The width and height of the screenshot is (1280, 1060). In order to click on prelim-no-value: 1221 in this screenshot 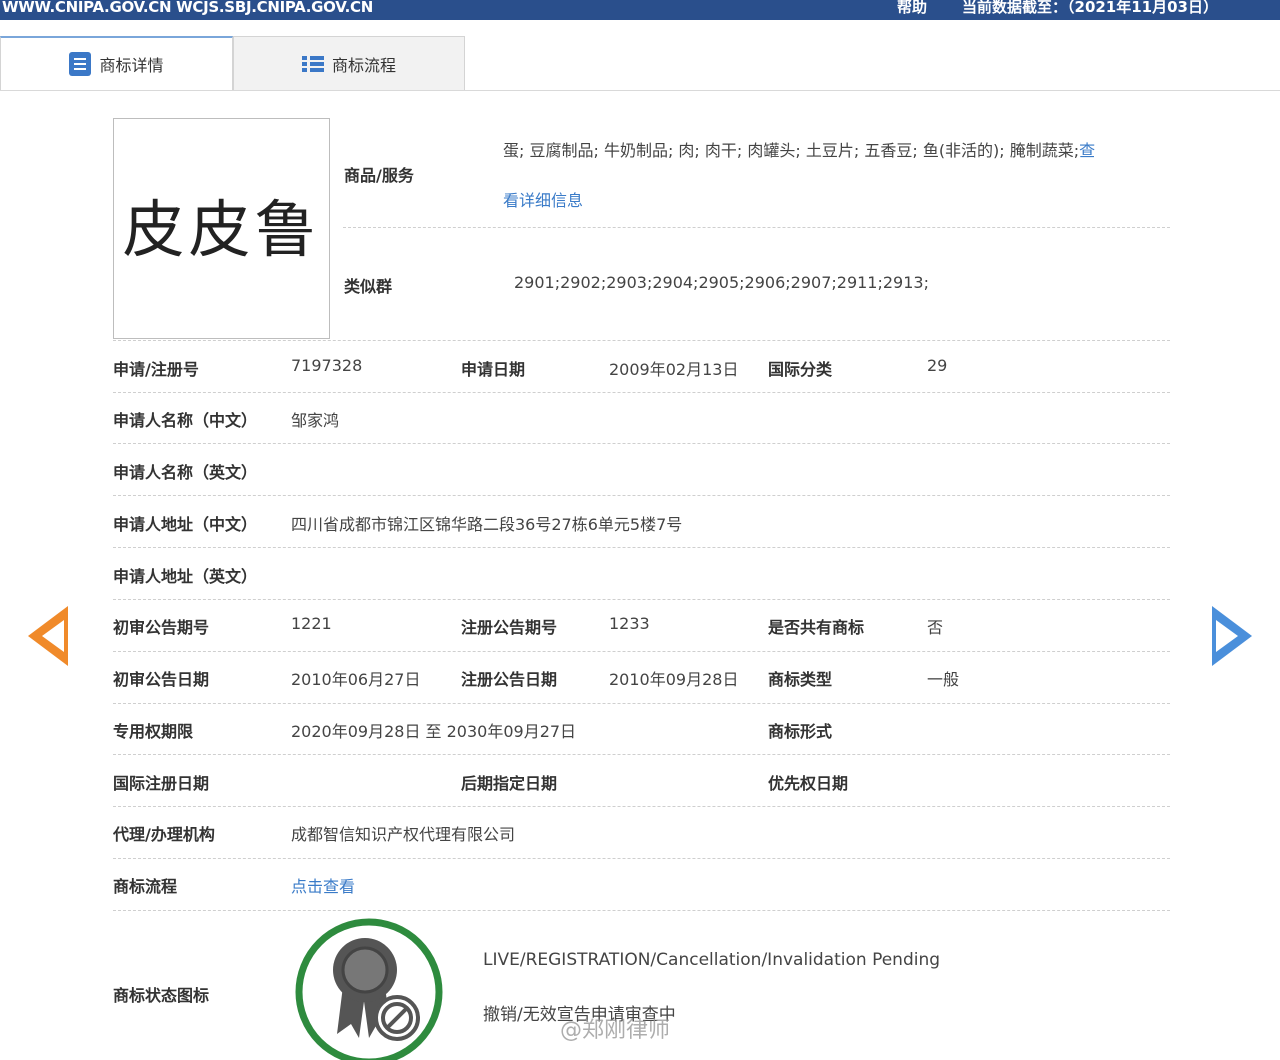, I will do `click(311, 623)`.